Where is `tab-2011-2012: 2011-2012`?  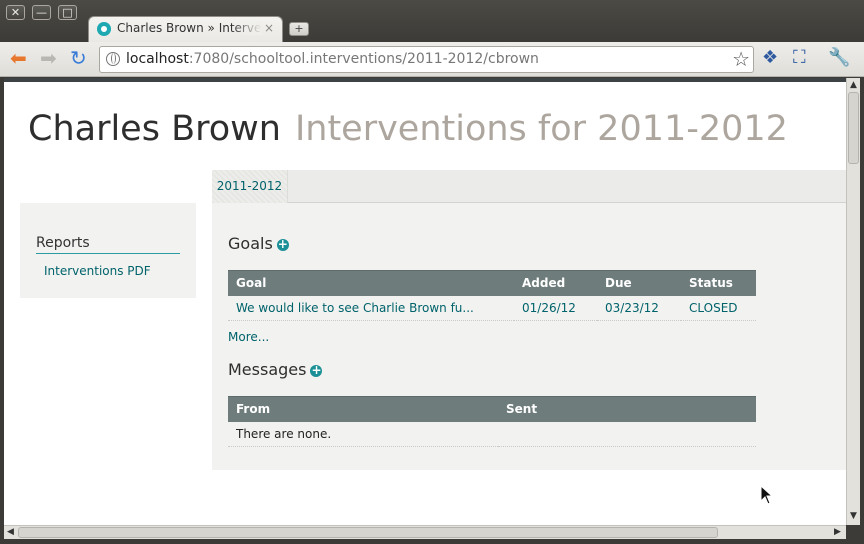
tab-2011-2012: 2011-2012 is located at coordinates (250, 186).